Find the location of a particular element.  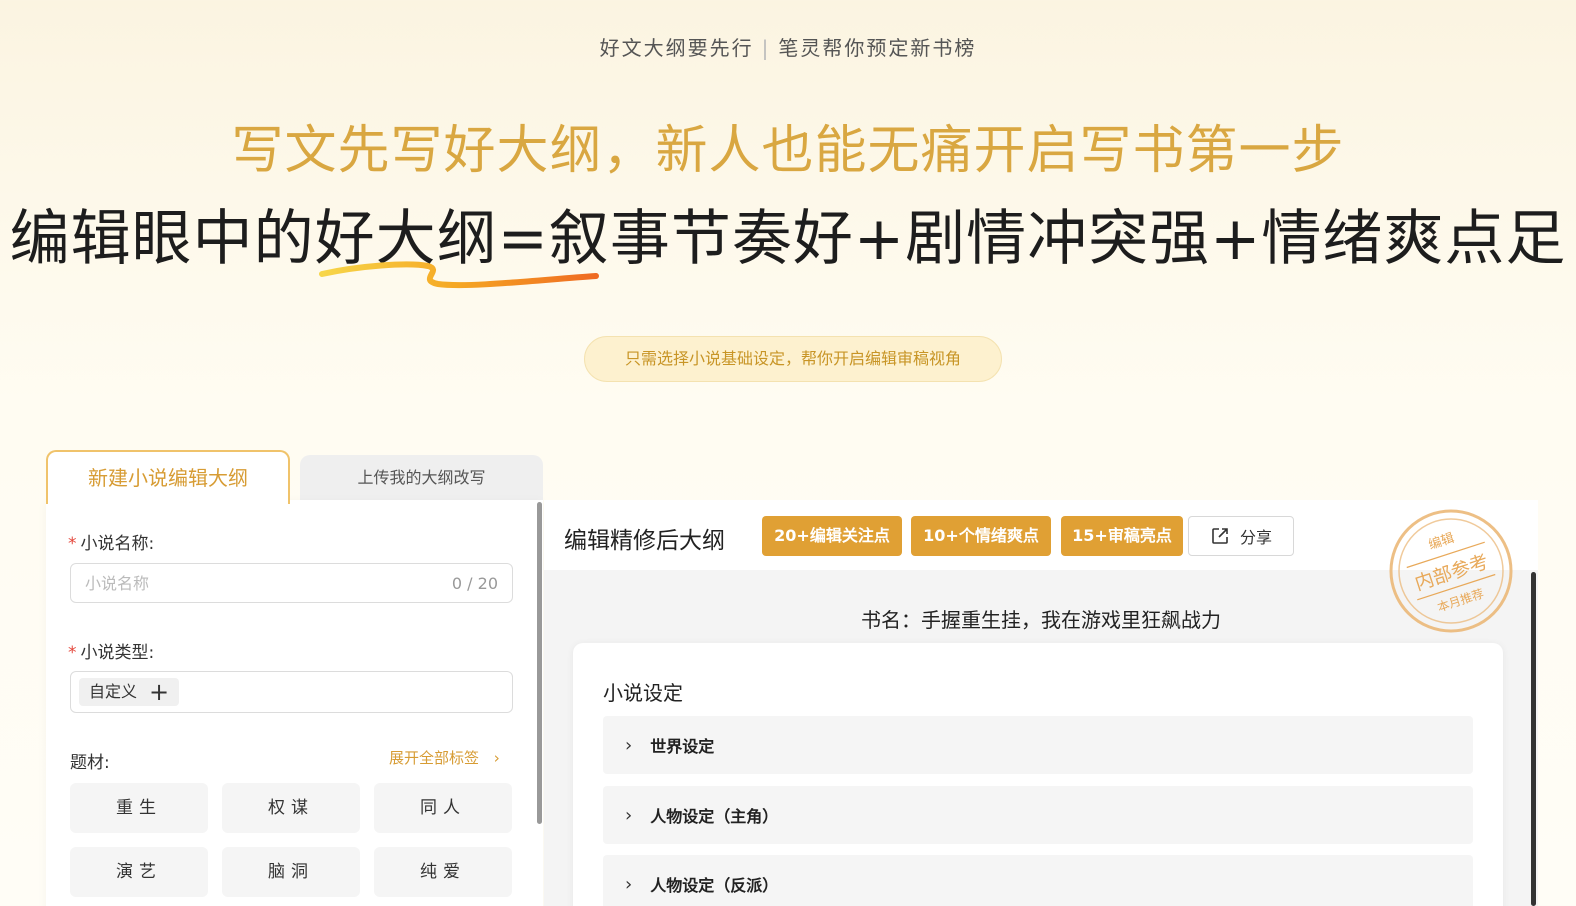

share-label: 分享 is located at coordinates (1255, 537).